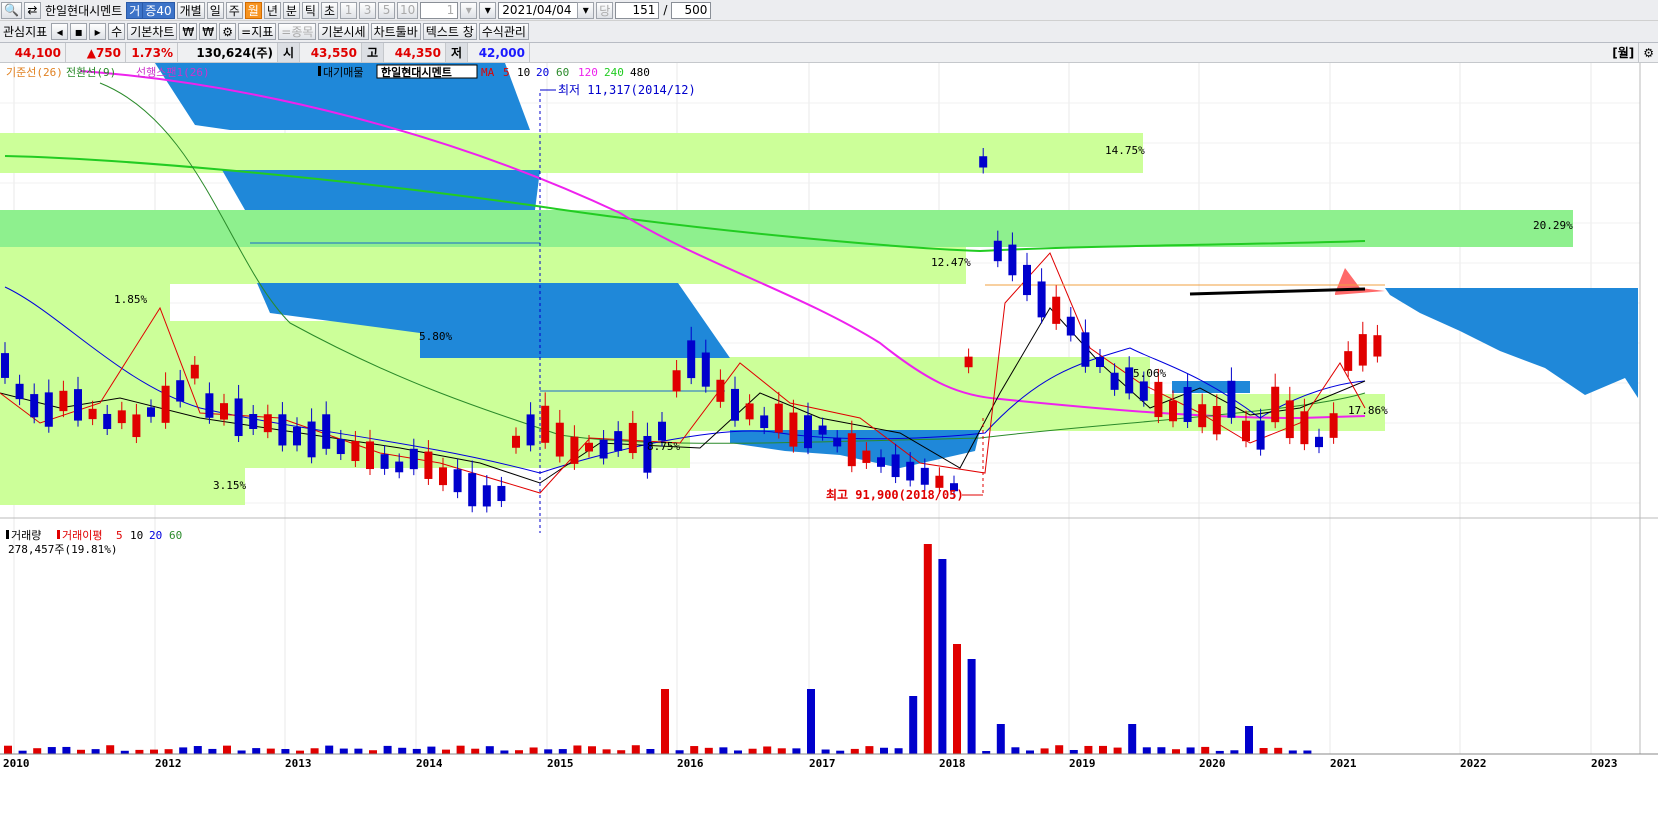  I want to click on interval-input: 1, so click(439, 10).